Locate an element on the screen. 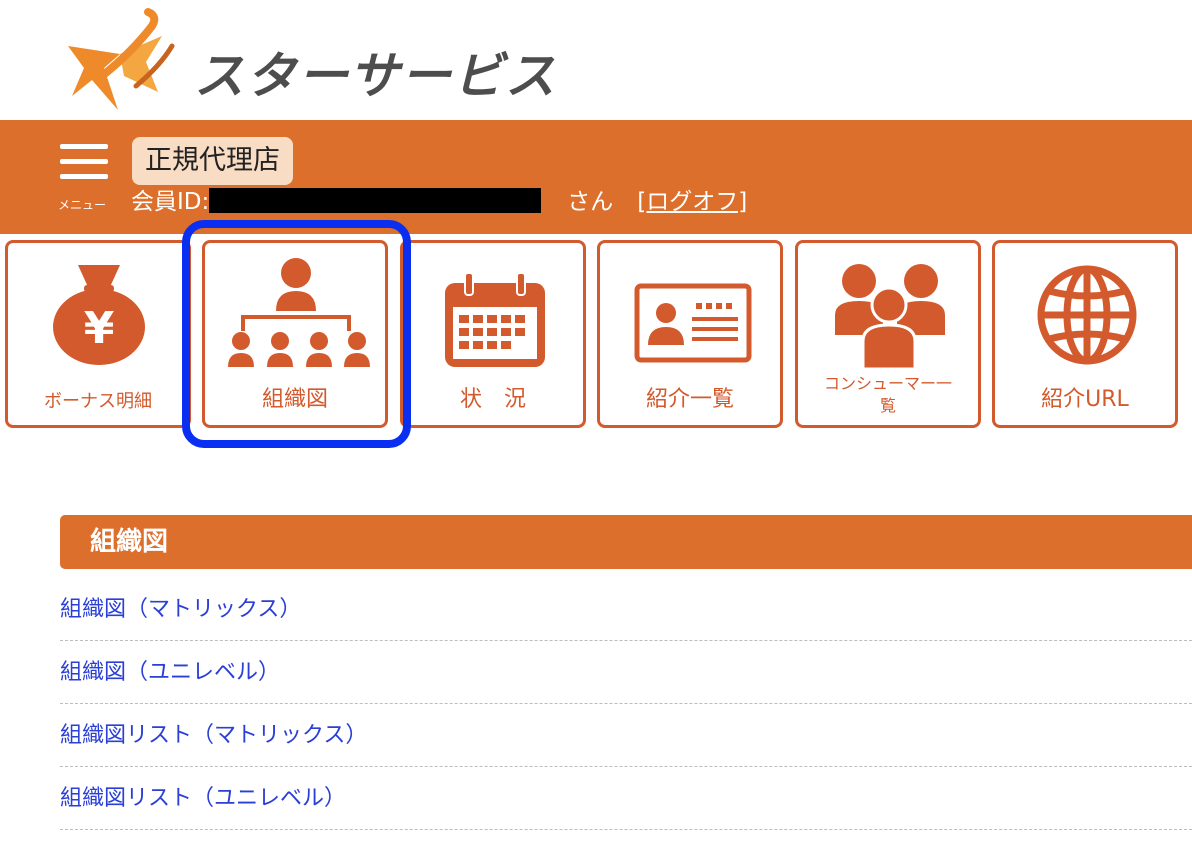 The width and height of the screenshot is (1192, 868). rank-badge: 正規代理店 is located at coordinates (212, 161).